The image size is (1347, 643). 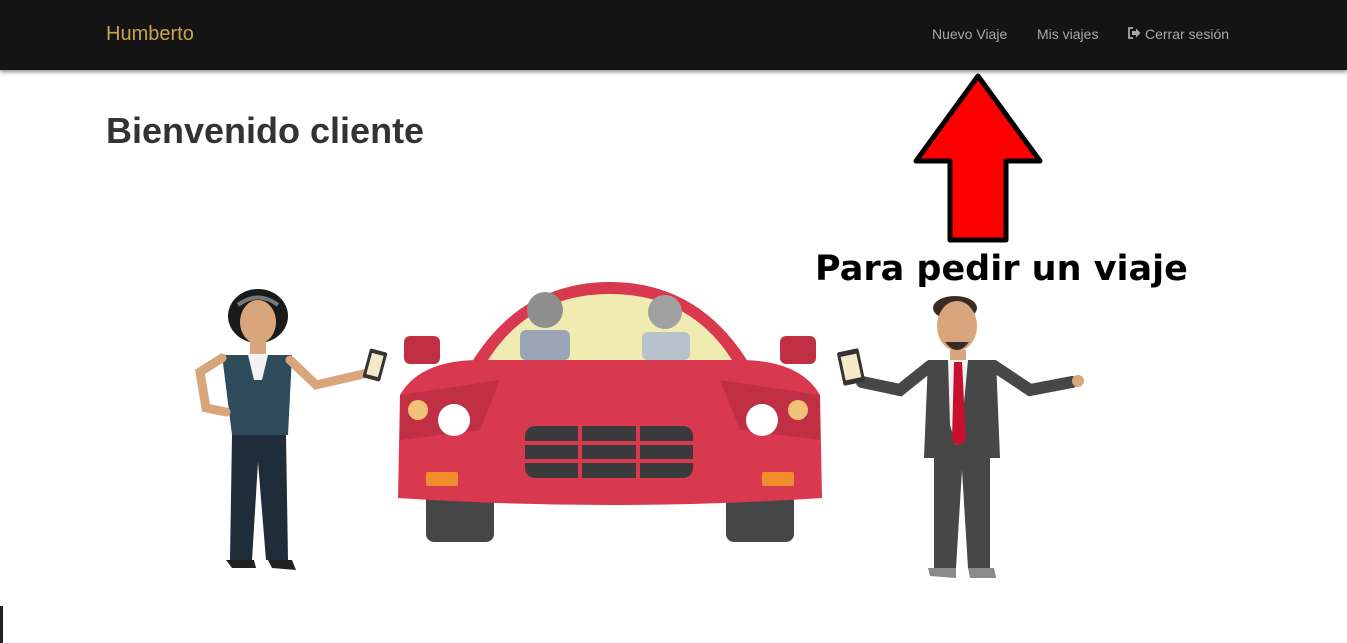 I want to click on red-up-arrow-icon, so click(x=978, y=158).